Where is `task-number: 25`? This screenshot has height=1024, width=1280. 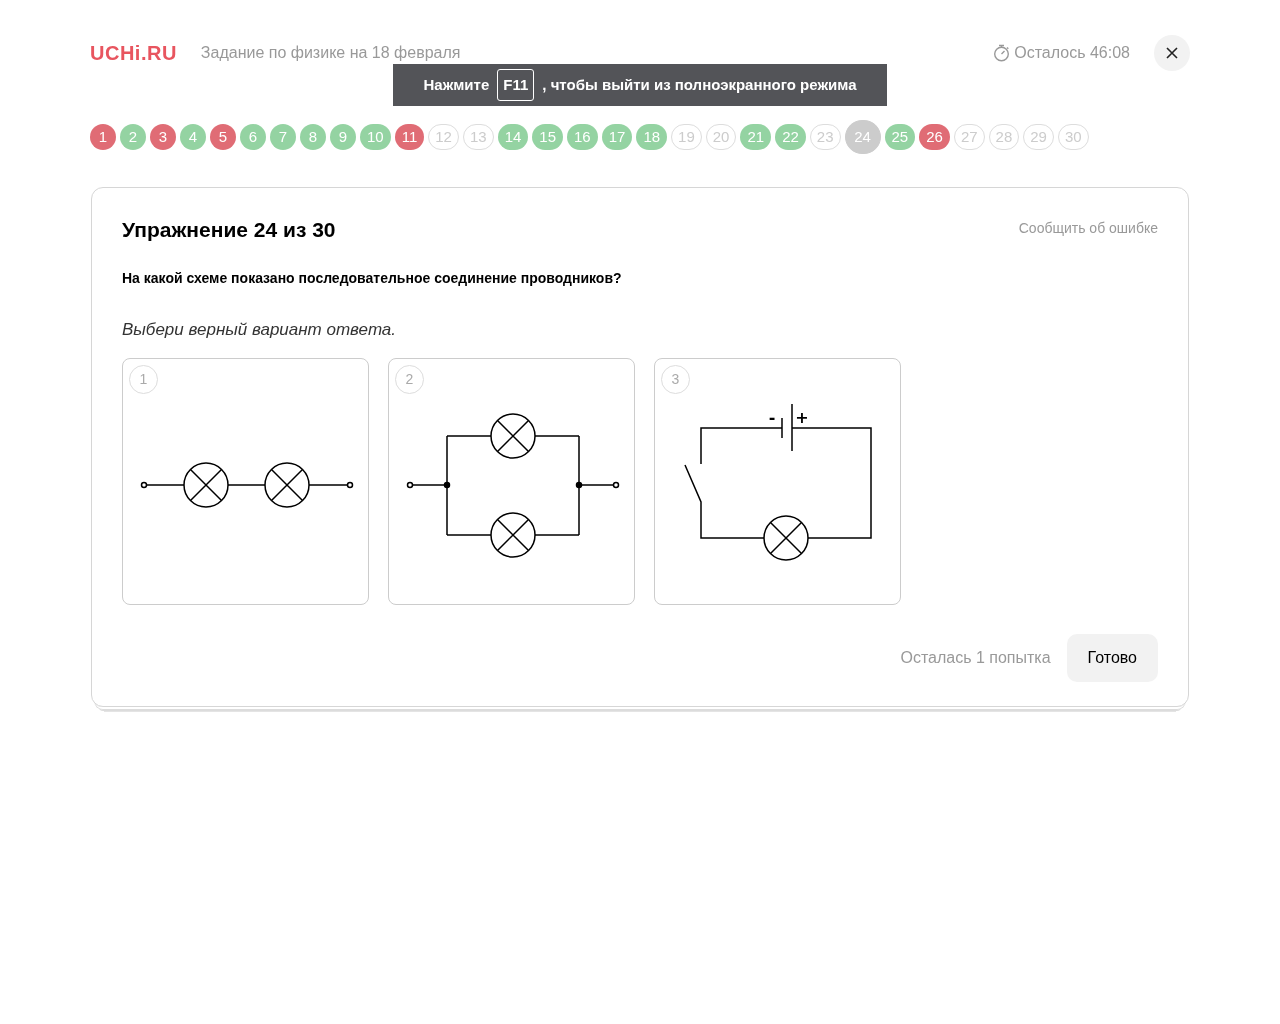
task-number: 25 is located at coordinates (900, 137).